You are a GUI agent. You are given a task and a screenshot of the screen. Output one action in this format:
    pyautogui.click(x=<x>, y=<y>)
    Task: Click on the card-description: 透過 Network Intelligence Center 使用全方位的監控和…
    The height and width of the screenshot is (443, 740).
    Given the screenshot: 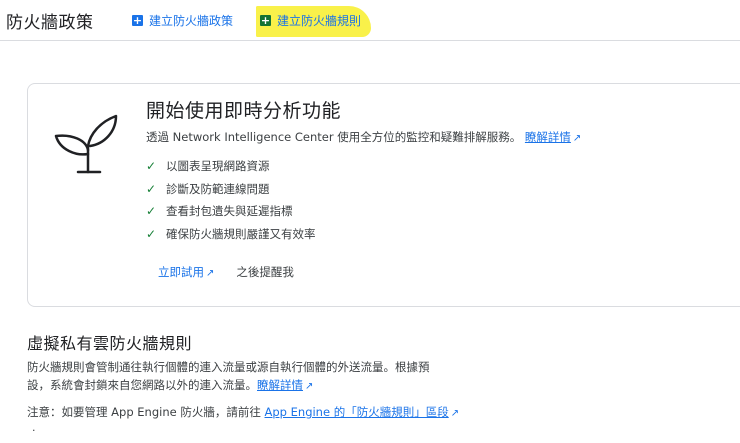 What is the action you would take?
    pyautogui.click(x=363, y=137)
    